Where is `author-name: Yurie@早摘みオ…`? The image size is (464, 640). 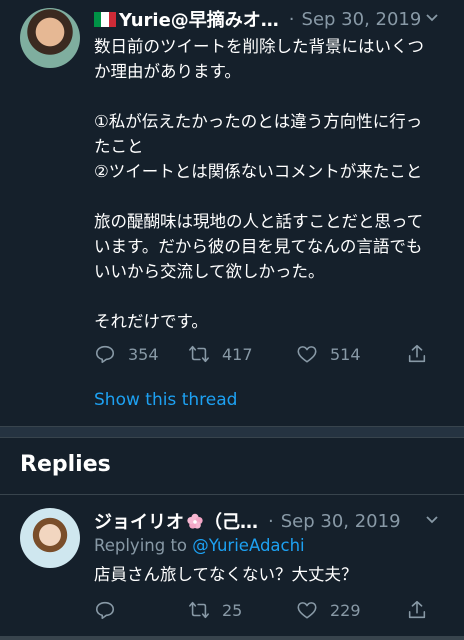
author-name: Yurie@早摘みオ… is located at coordinates (199, 19).